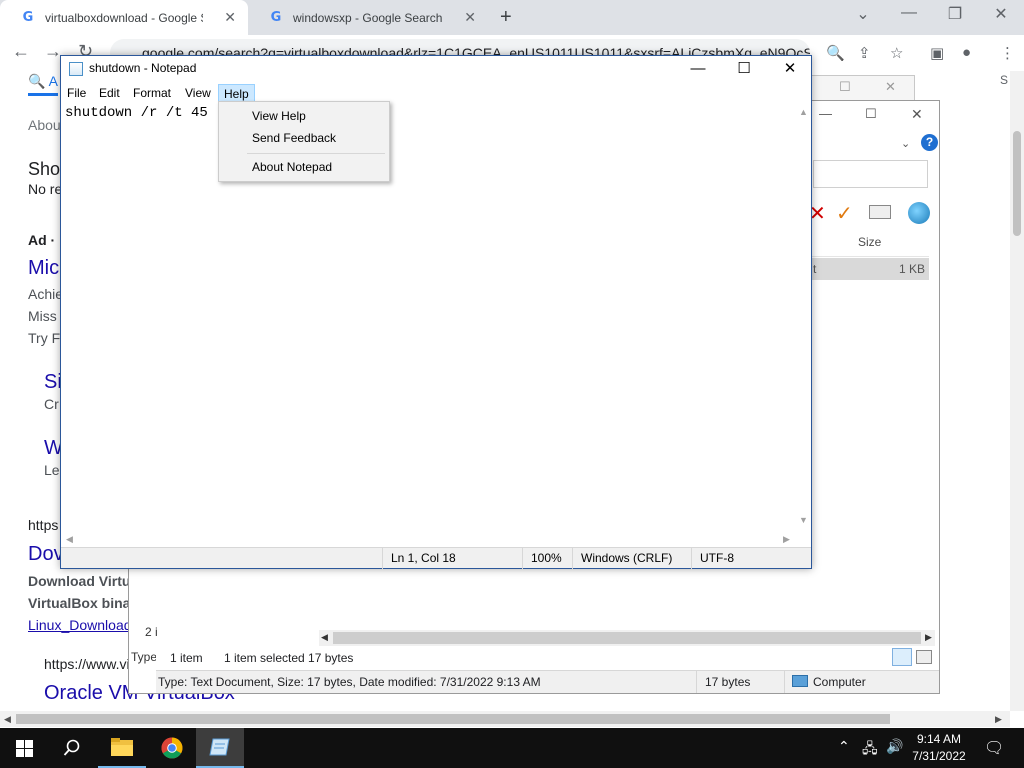 This screenshot has width=1024, height=768. Describe the element at coordinates (1007, 53) in the screenshot. I see `chrome-menu-icon: ⋮` at that location.